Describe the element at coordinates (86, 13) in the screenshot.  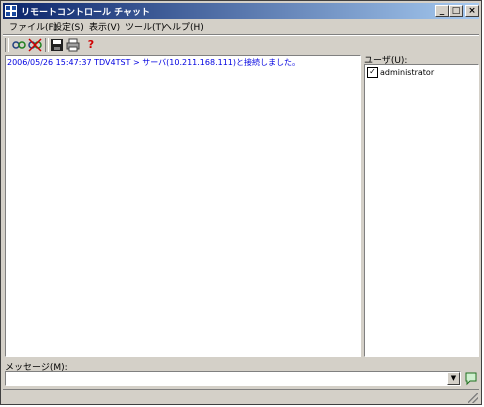
I see `window-title: リモートコントロール チャット` at that location.